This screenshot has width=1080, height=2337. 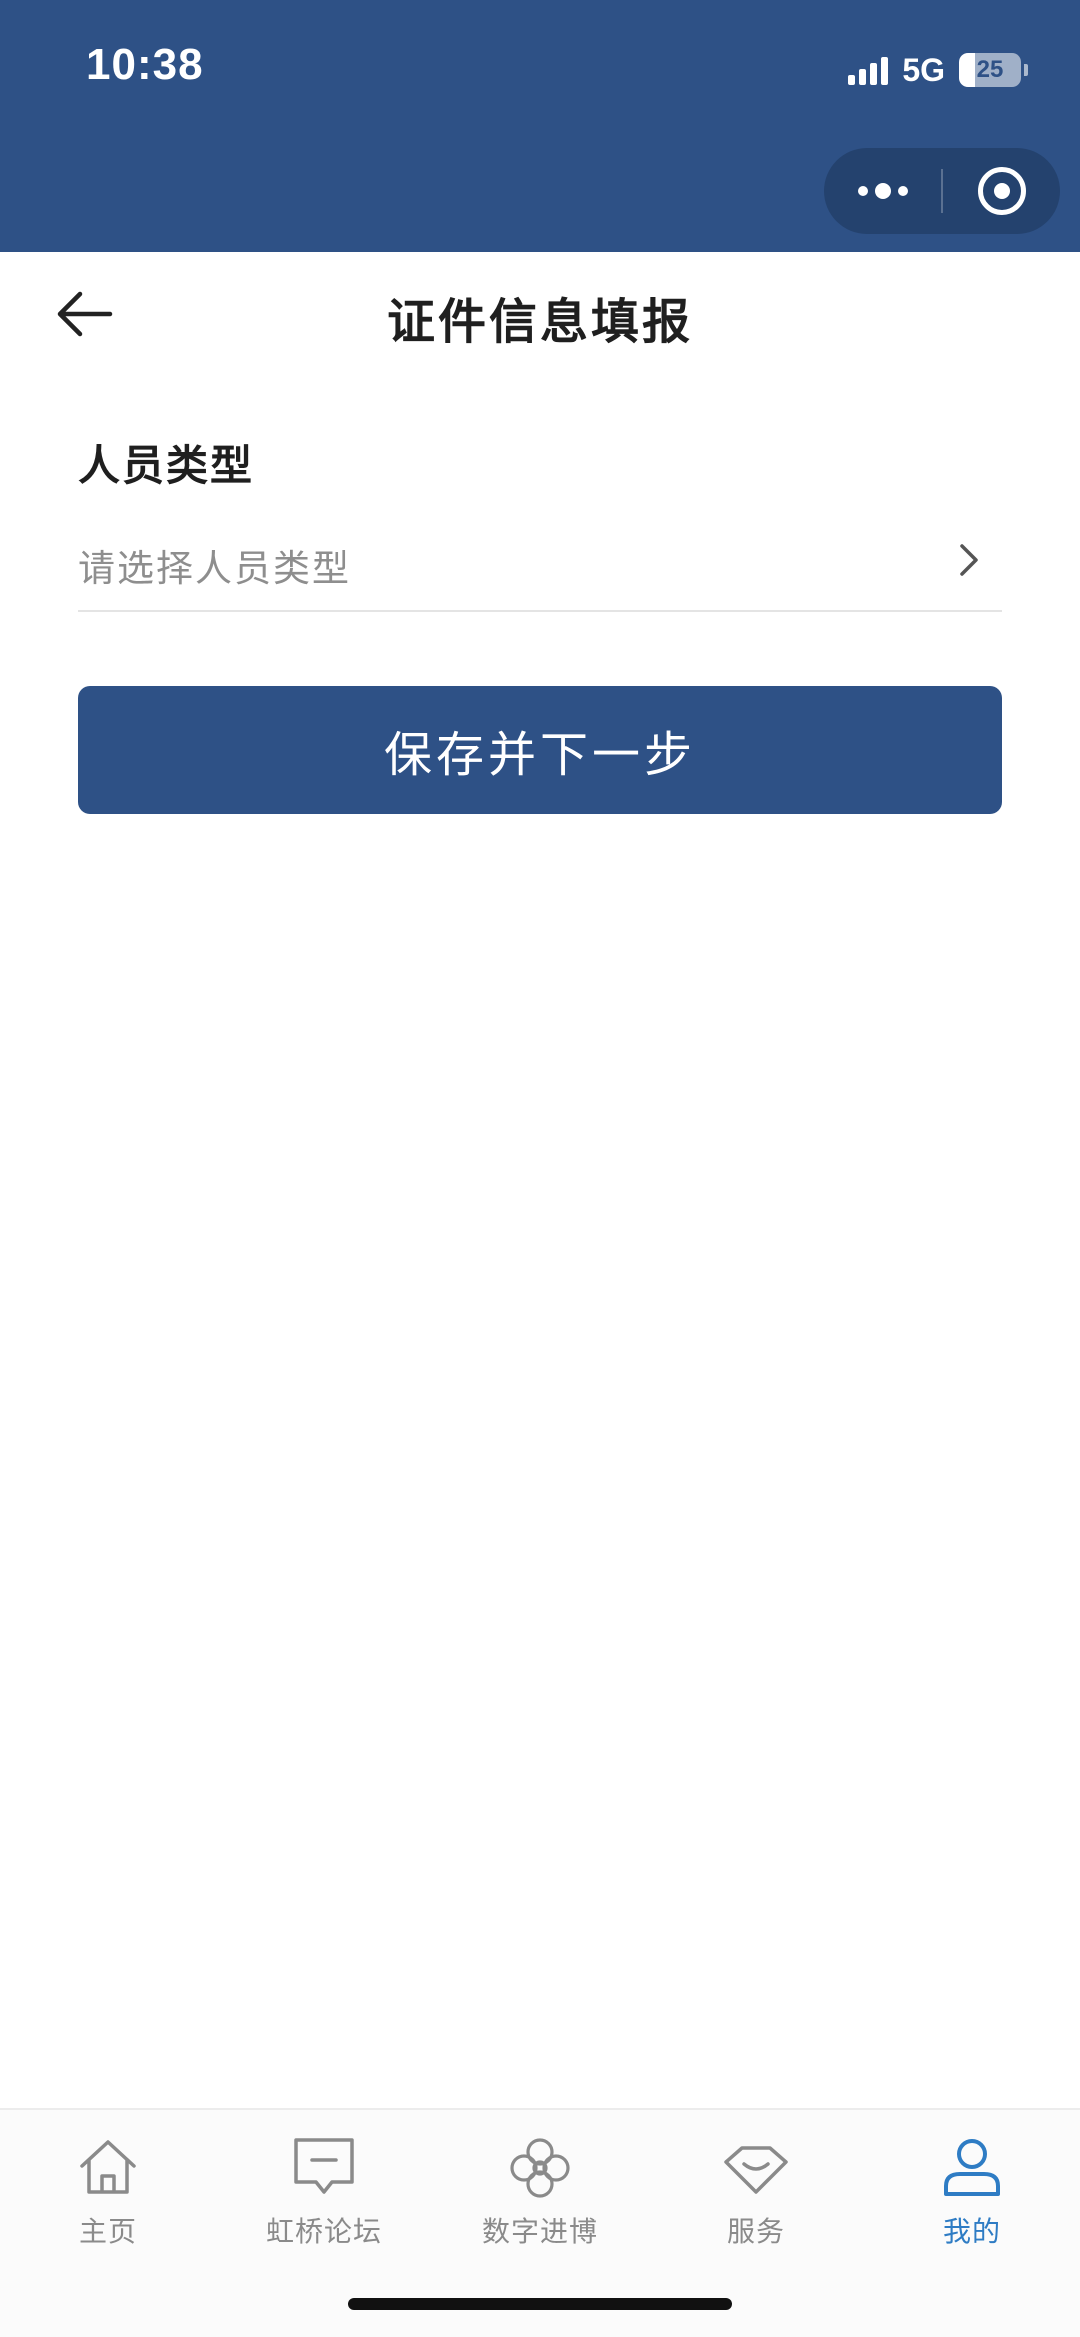 What do you see at coordinates (166, 465) in the screenshot?
I see `person-type-label: 人员类型` at bounding box center [166, 465].